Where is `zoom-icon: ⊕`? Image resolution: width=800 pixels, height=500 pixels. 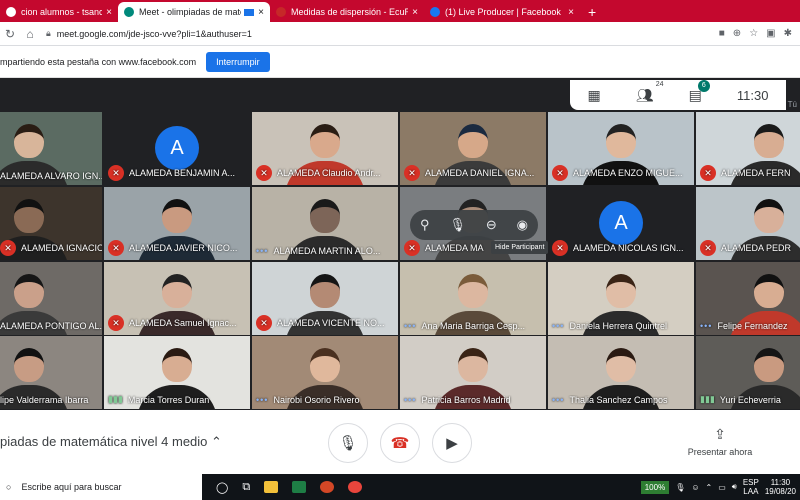
zoom-icon: ⊕ is located at coordinates (737, 33).